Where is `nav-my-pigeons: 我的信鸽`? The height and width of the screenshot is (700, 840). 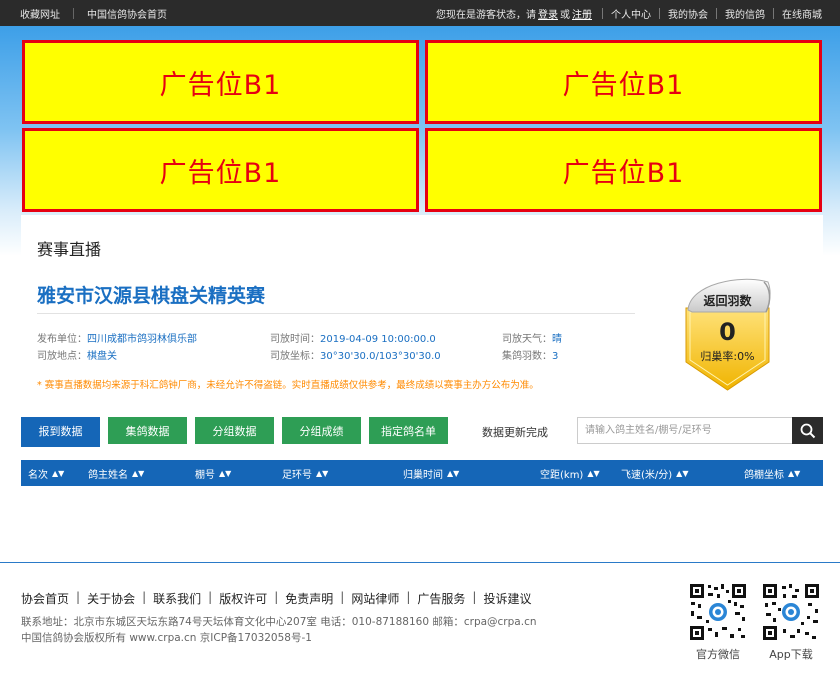
nav-my-pigeons: 我的信鸽 is located at coordinates (745, 13).